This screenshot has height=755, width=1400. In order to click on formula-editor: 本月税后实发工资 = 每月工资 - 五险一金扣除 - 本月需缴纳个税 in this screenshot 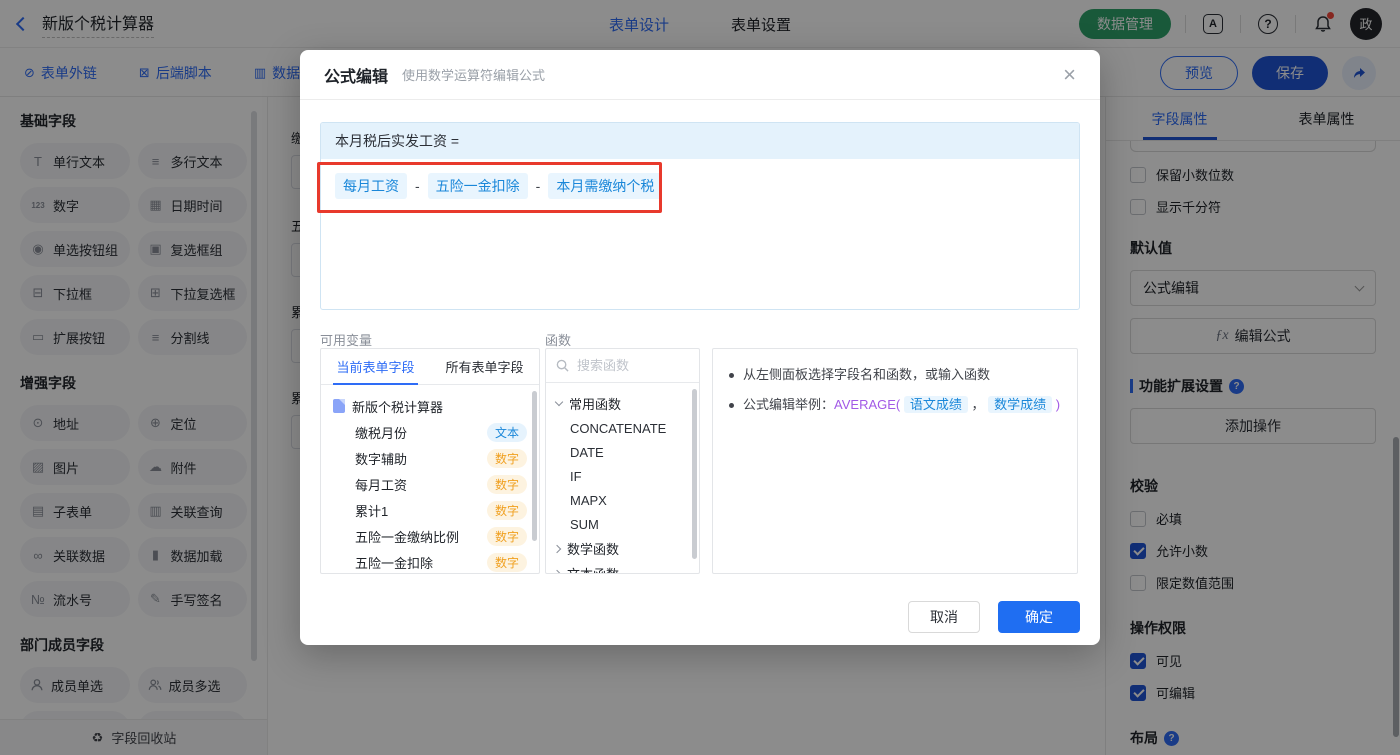, I will do `click(700, 216)`.